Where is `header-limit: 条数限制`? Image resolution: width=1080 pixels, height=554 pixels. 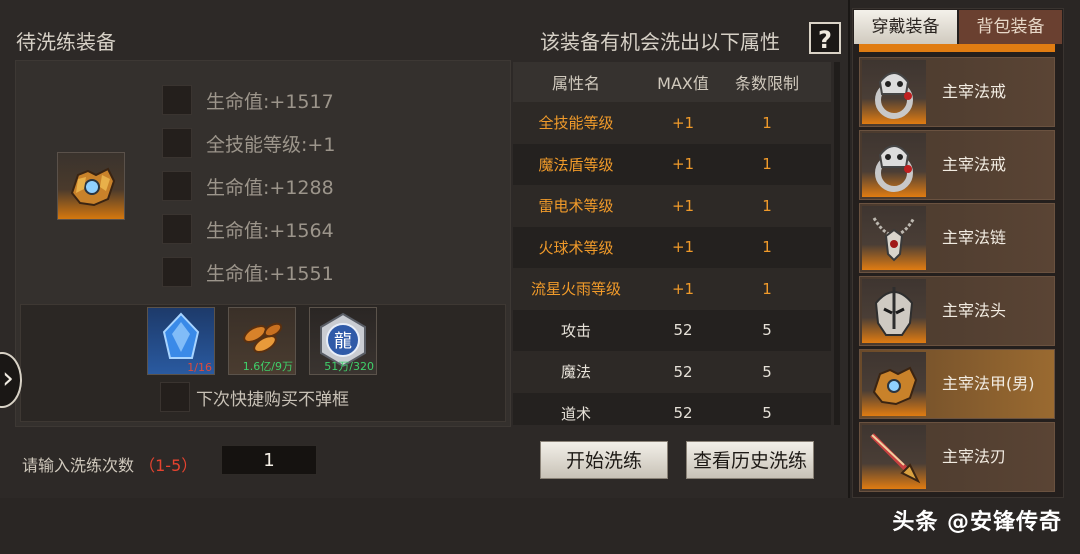
header-limit: 条数限制 is located at coordinates (766, 83).